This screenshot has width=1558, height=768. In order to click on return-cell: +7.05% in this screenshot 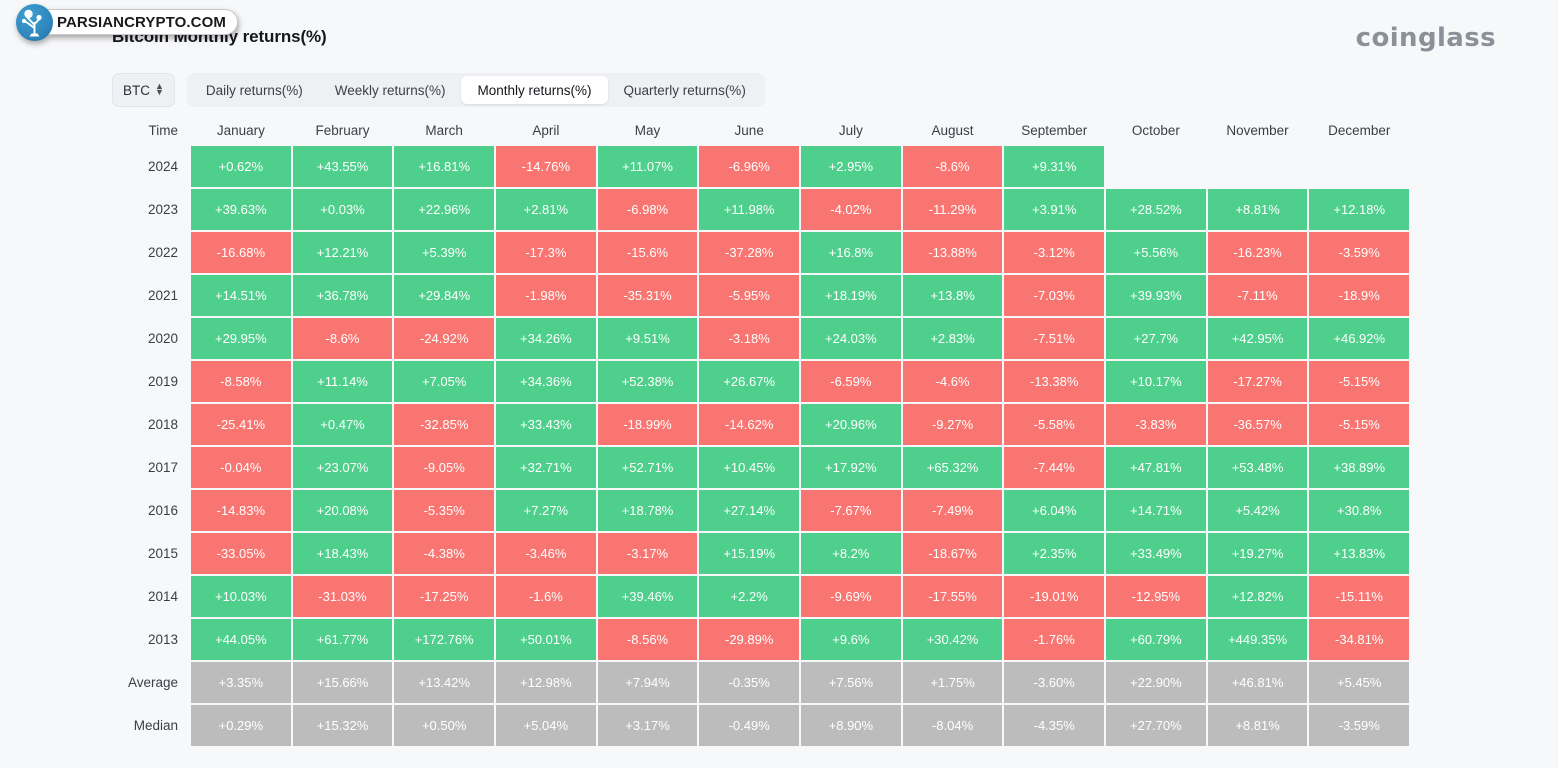, I will do `click(444, 381)`.